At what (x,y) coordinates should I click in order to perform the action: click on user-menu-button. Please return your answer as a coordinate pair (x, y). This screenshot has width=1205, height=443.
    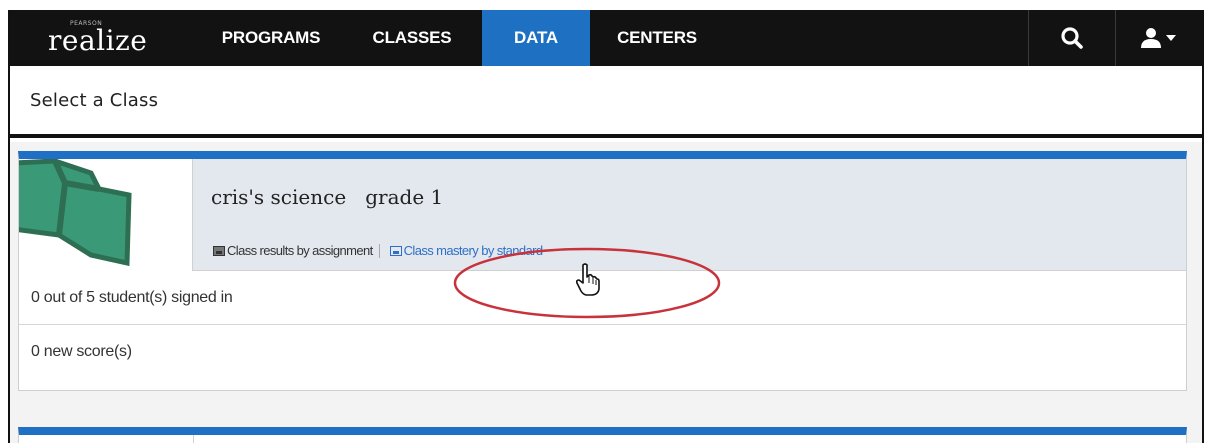
    Looking at the image, I should click on (1159, 38).